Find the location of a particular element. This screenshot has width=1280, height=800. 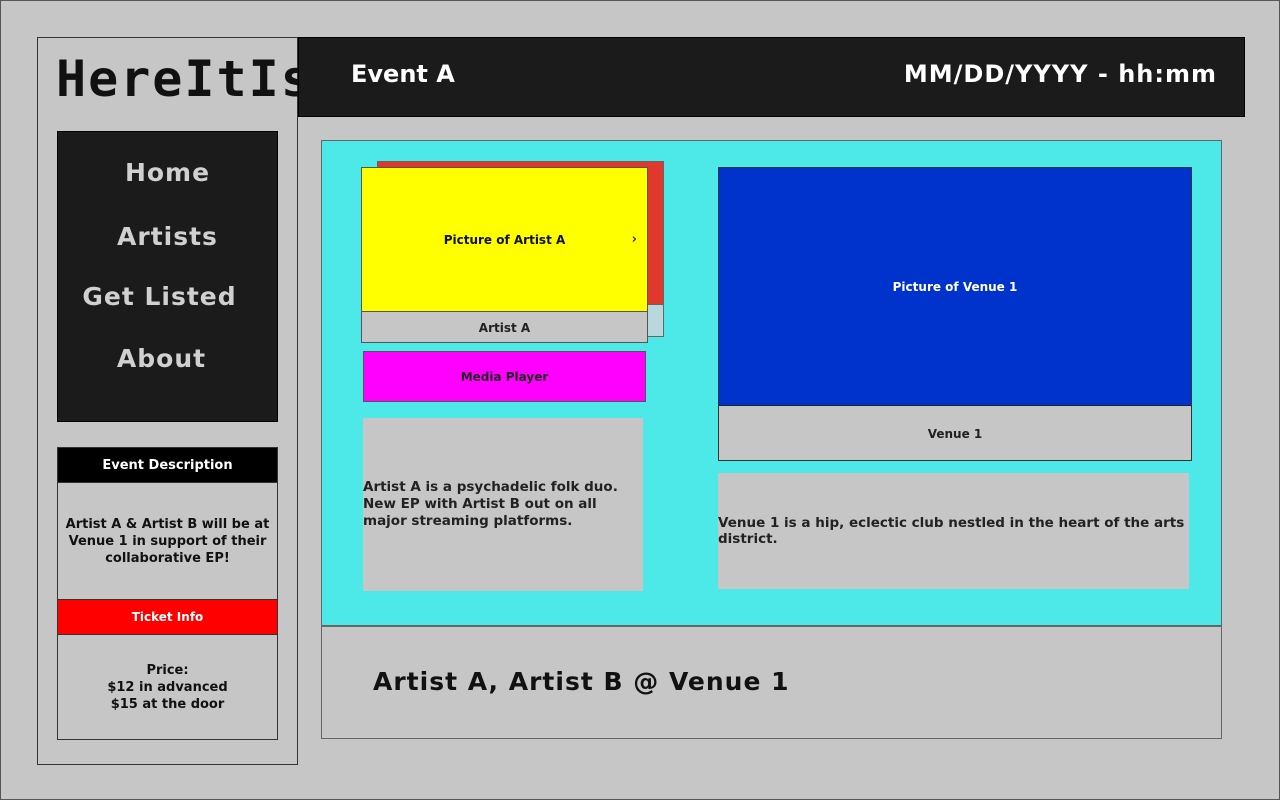

price-advanced: $12 in advanced is located at coordinates (167, 687).